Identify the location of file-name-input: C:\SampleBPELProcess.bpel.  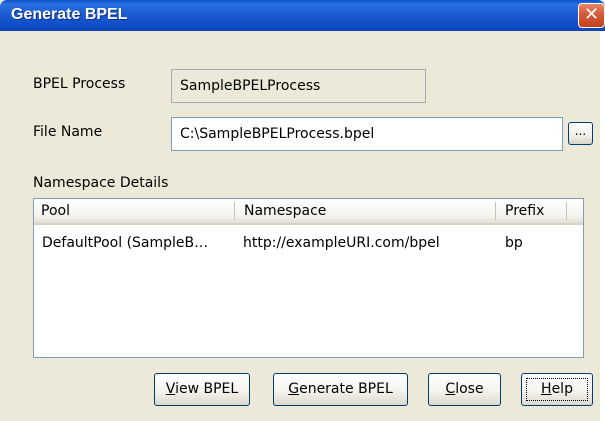
(367, 134).